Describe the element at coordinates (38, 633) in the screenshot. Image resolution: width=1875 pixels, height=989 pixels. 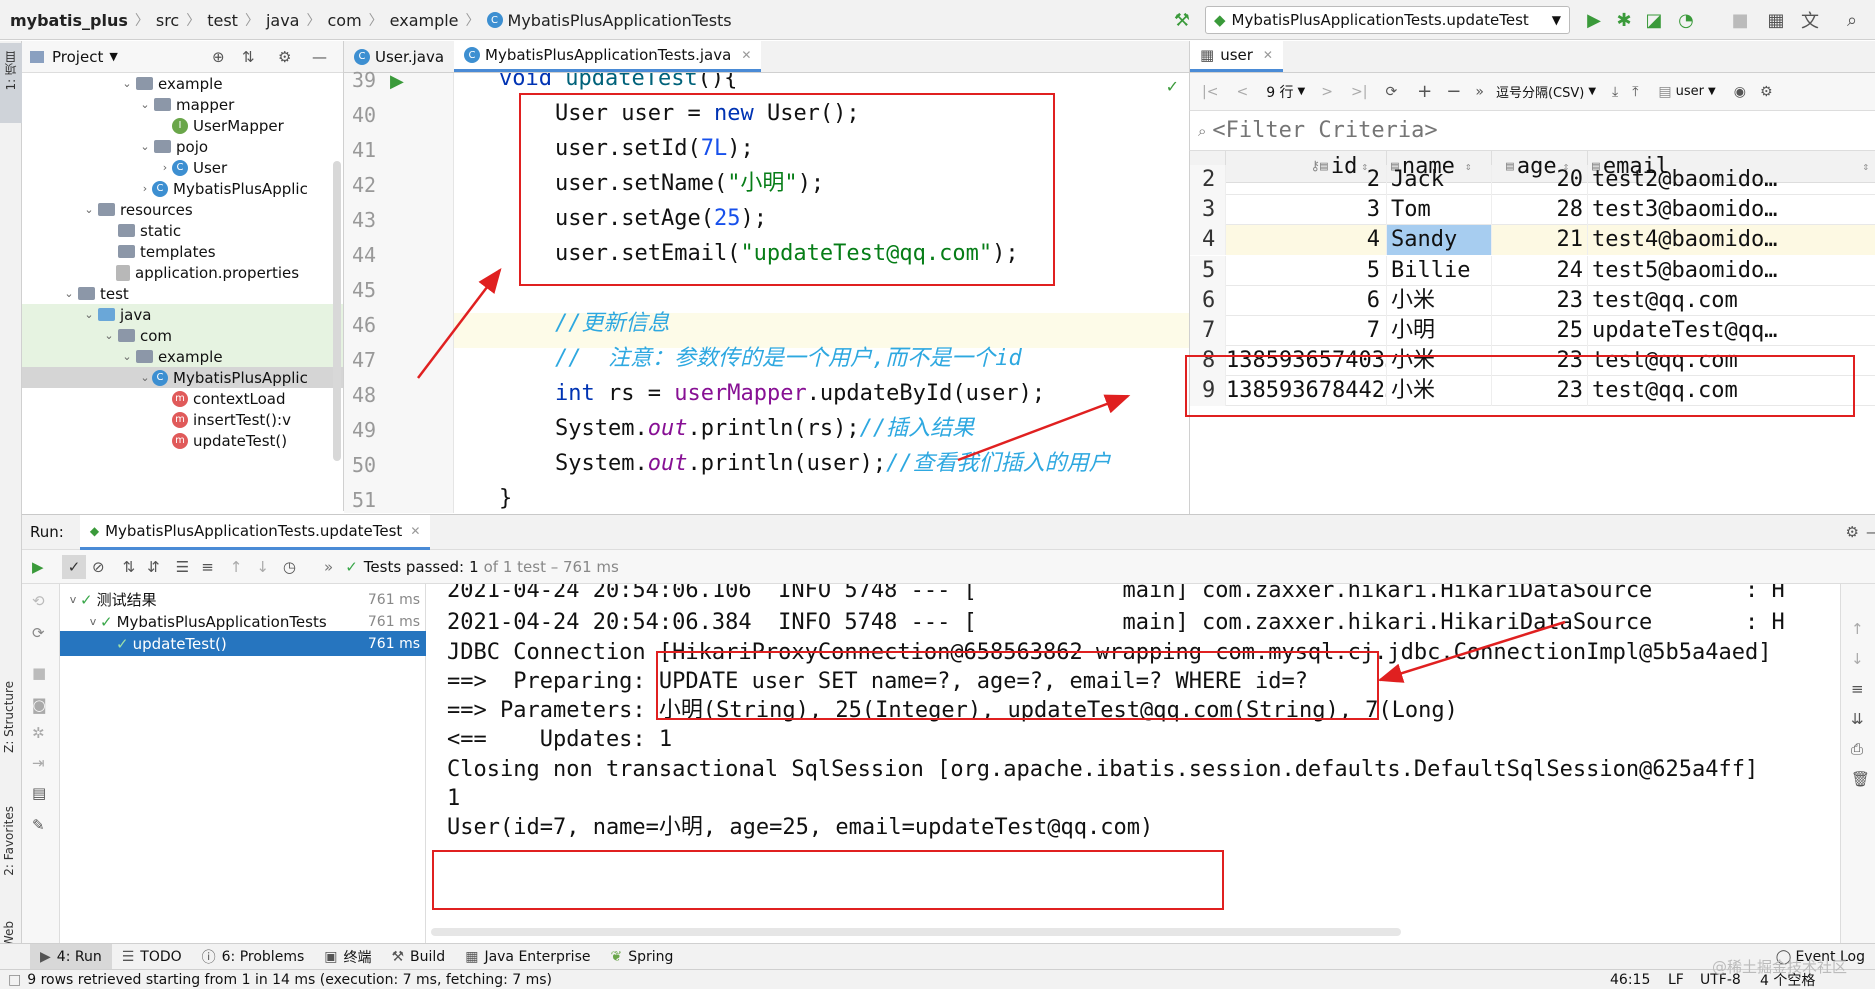
I see `toggle-auto-test-icon: ⟳` at that location.